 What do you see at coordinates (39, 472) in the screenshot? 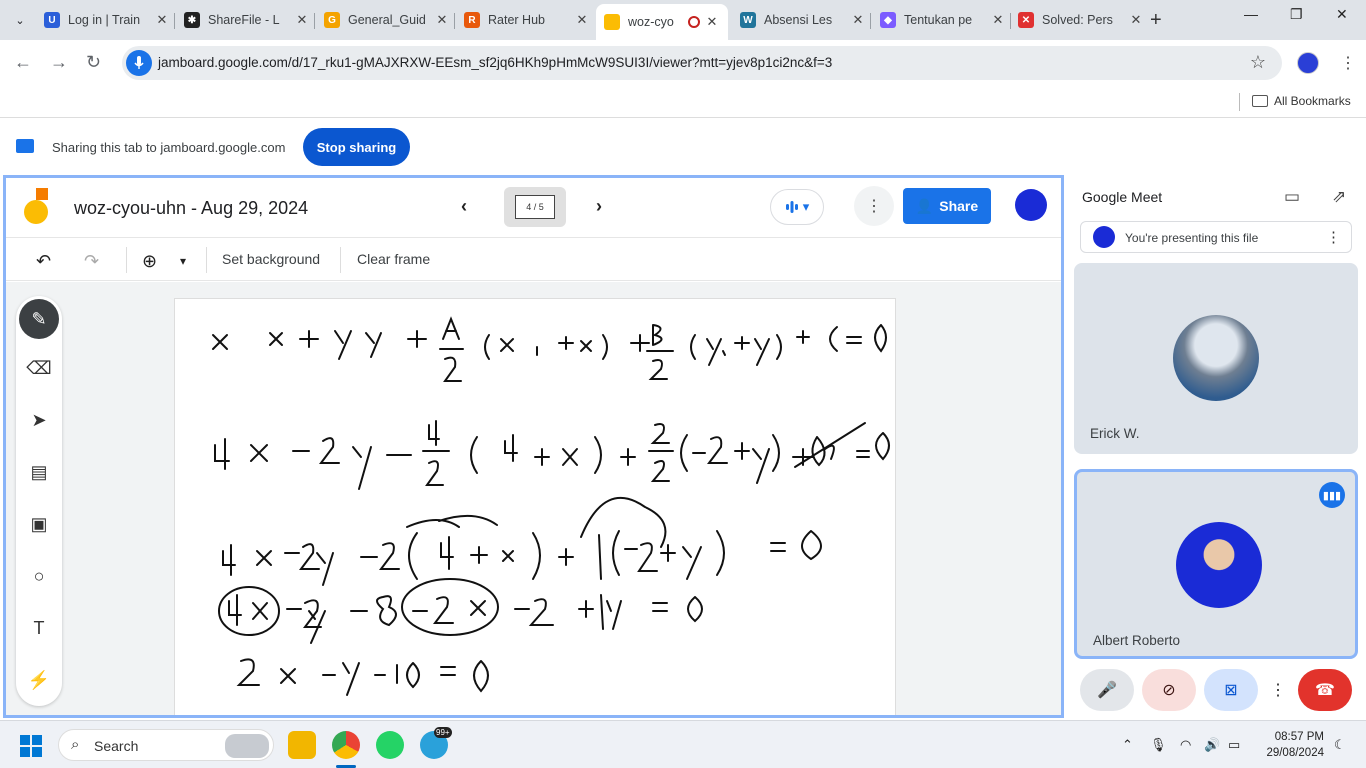
I see `sticky-note-icon: ▤` at bounding box center [39, 472].